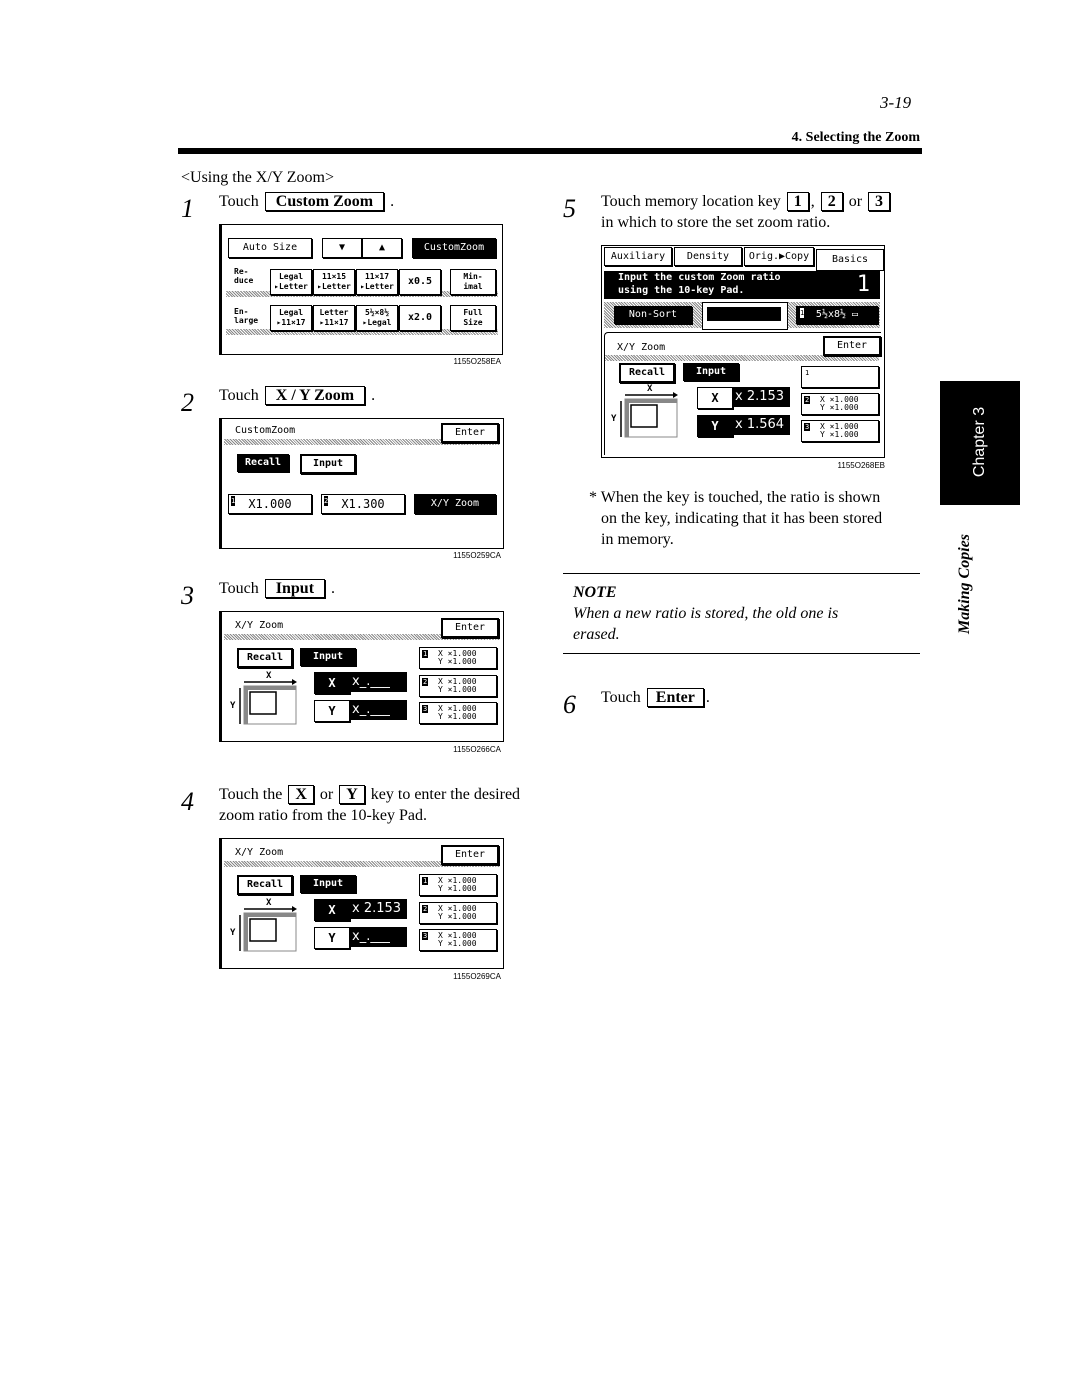 This screenshot has width=1080, height=1397. What do you see at coordinates (855, 201) in the screenshot?
I see `step-text: or` at bounding box center [855, 201].